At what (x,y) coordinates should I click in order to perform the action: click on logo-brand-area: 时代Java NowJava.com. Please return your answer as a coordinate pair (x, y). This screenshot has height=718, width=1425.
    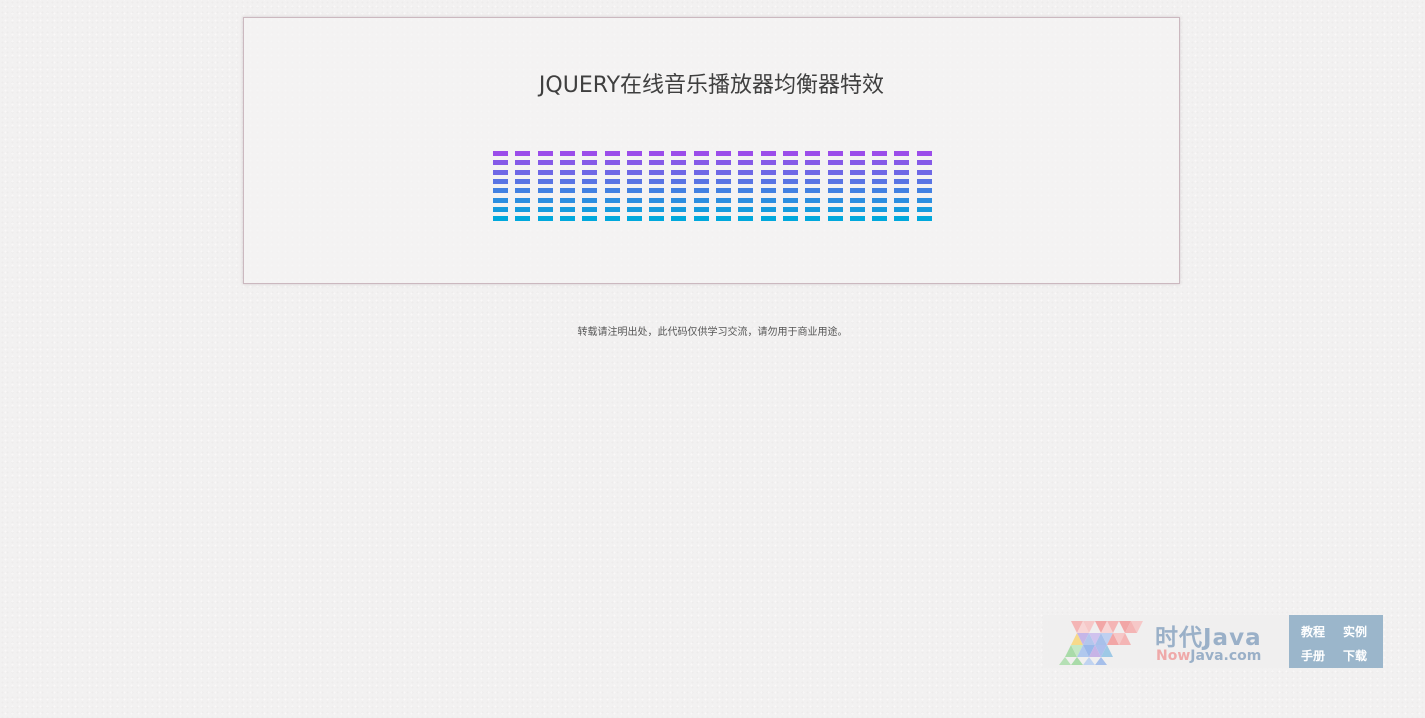
    Looking at the image, I should click on (1166, 641).